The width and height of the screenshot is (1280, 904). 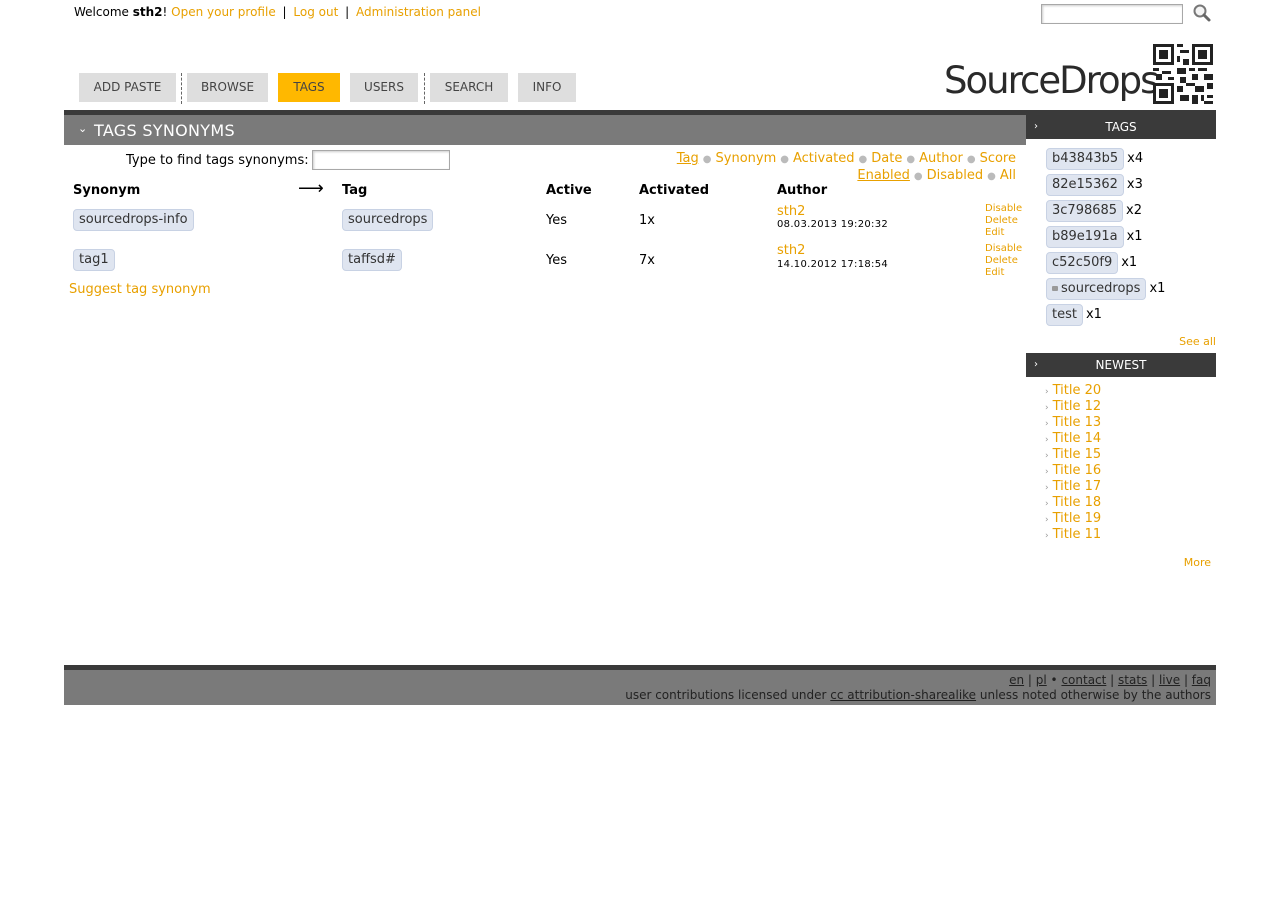 I want to click on newest-link: Title 17, so click(x=1077, y=486).